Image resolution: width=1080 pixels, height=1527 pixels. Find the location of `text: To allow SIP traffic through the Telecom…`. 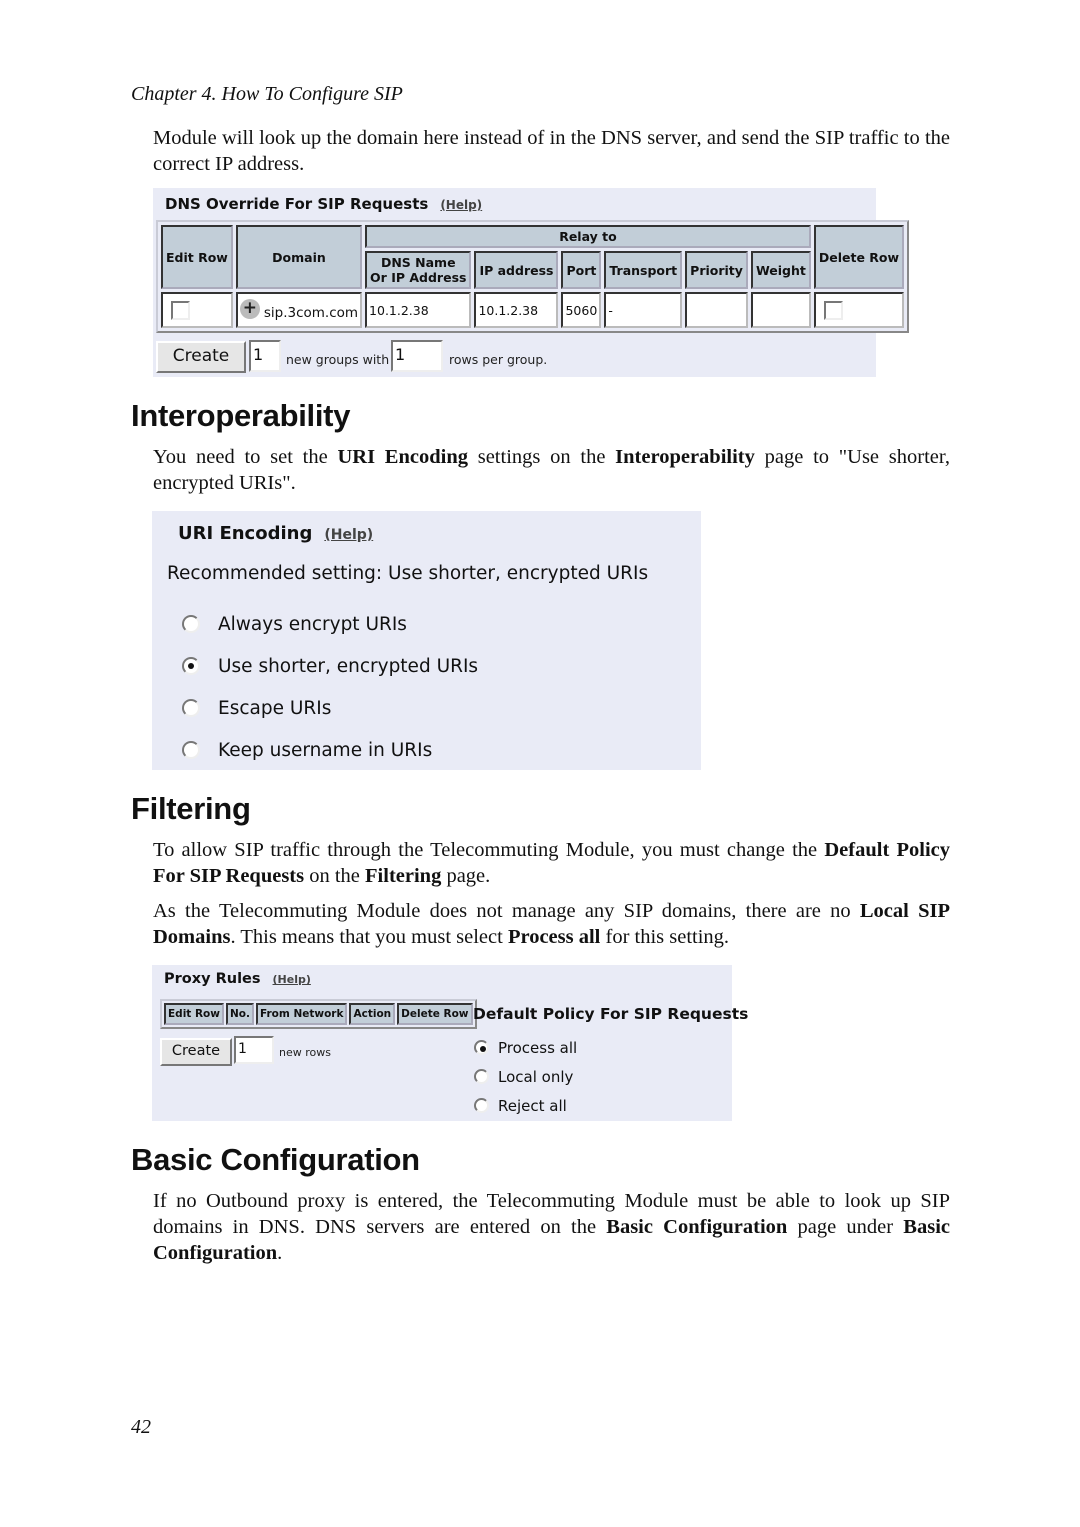

text: To allow SIP traffic through the Telecom… is located at coordinates (489, 850).